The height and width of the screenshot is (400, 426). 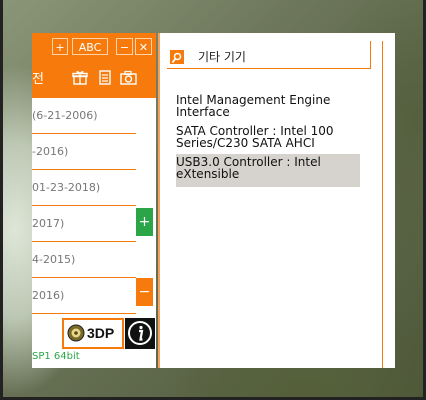 What do you see at coordinates (76, 333) in the screenshot?
I see `3dp-logo-icon` at bounding box center [76, 333].